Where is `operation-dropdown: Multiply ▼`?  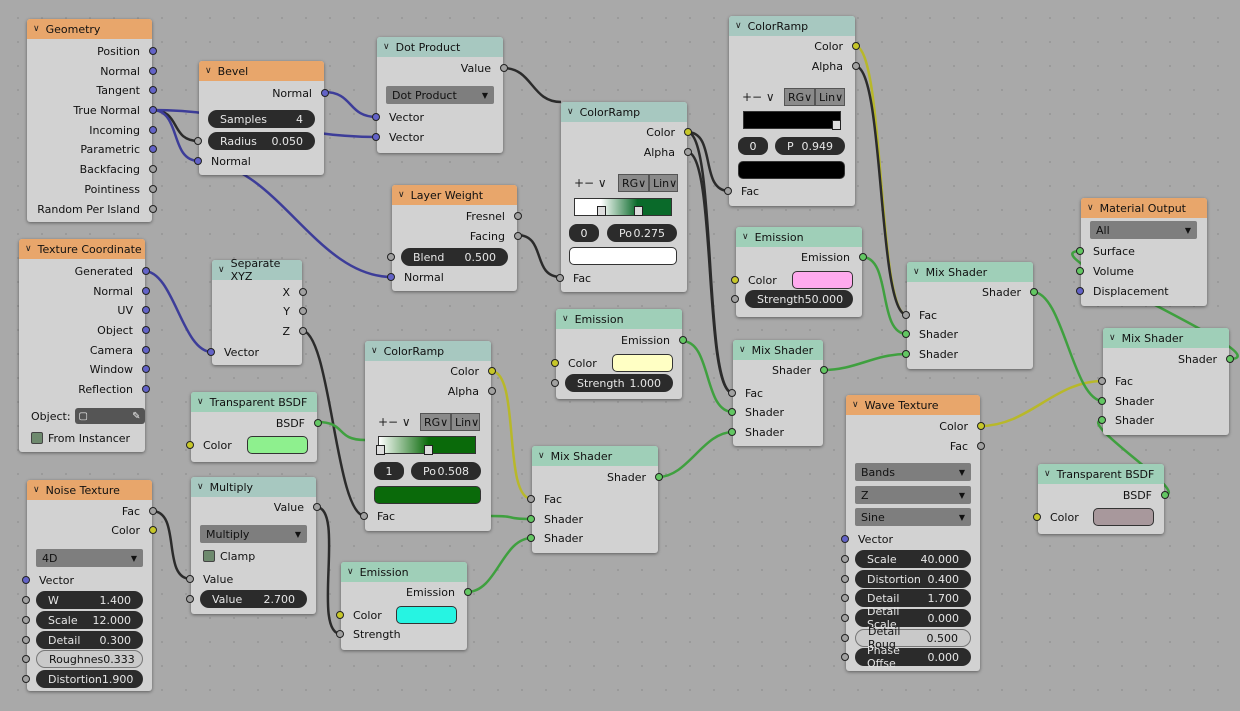 operation-dropdown: Multiply ▼ is located at coordinates (253, 534).